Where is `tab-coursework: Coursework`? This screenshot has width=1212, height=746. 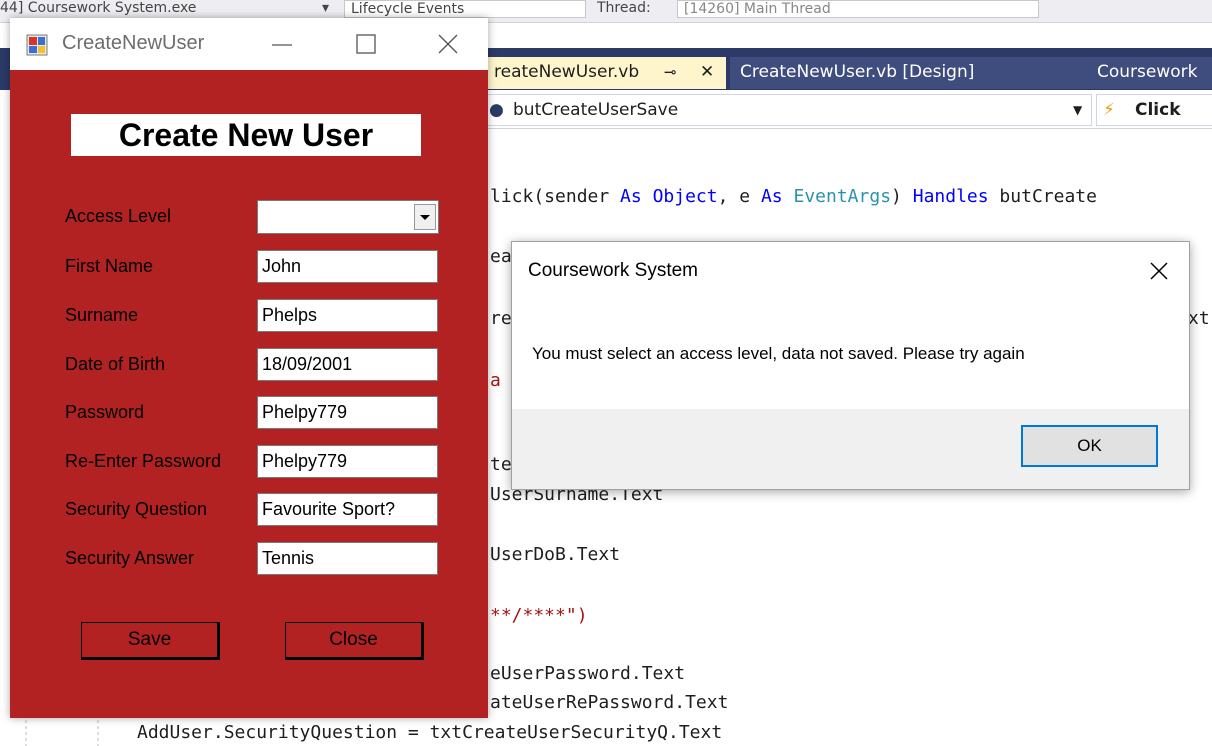
tab-coursework: Coursework is located at coordinates (1149, 73).